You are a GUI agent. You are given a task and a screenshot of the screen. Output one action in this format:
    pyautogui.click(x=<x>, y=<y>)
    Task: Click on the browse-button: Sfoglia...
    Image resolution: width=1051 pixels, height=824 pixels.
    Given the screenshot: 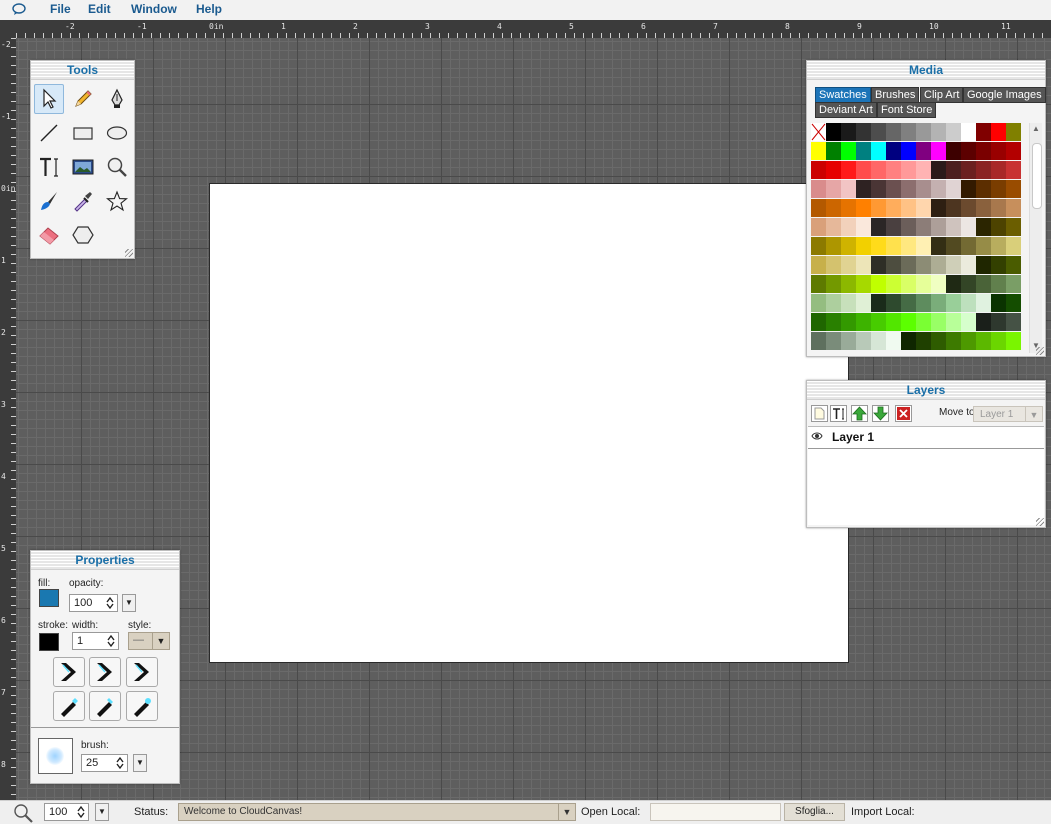 What is the action you would take?
    pyautogui.click(x=814, y=812)
    